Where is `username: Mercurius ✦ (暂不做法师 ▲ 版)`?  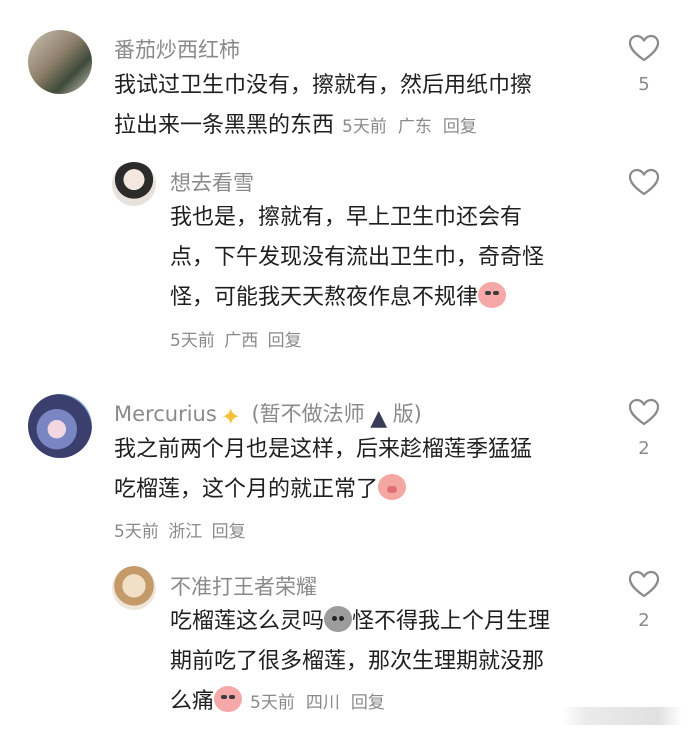
username: Mercurius ✦ (暂不做法师 ▲ 版) is located at coordinates (268, 415).